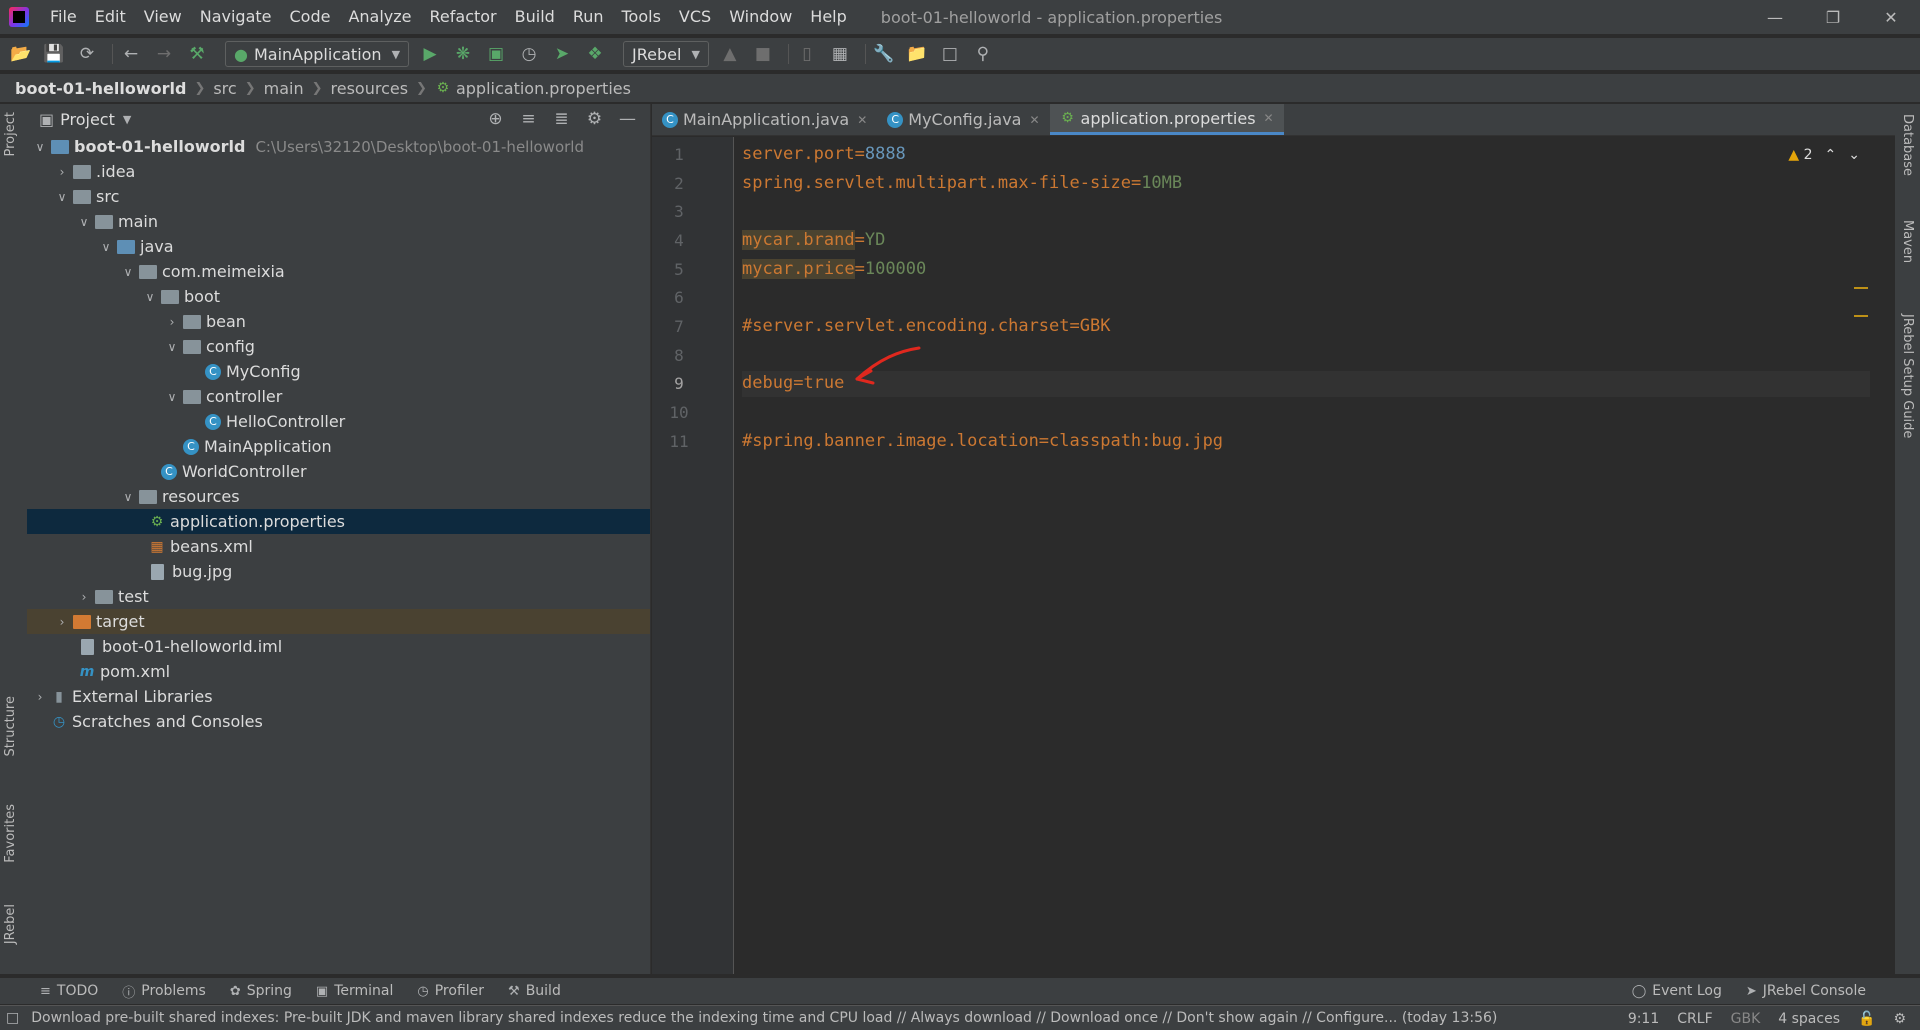 The height and width of the screenshot is (1030, 1920). Describe the element at coordinates (763, 54) in the screenshot. I see `stop-icon: ■` at that location.